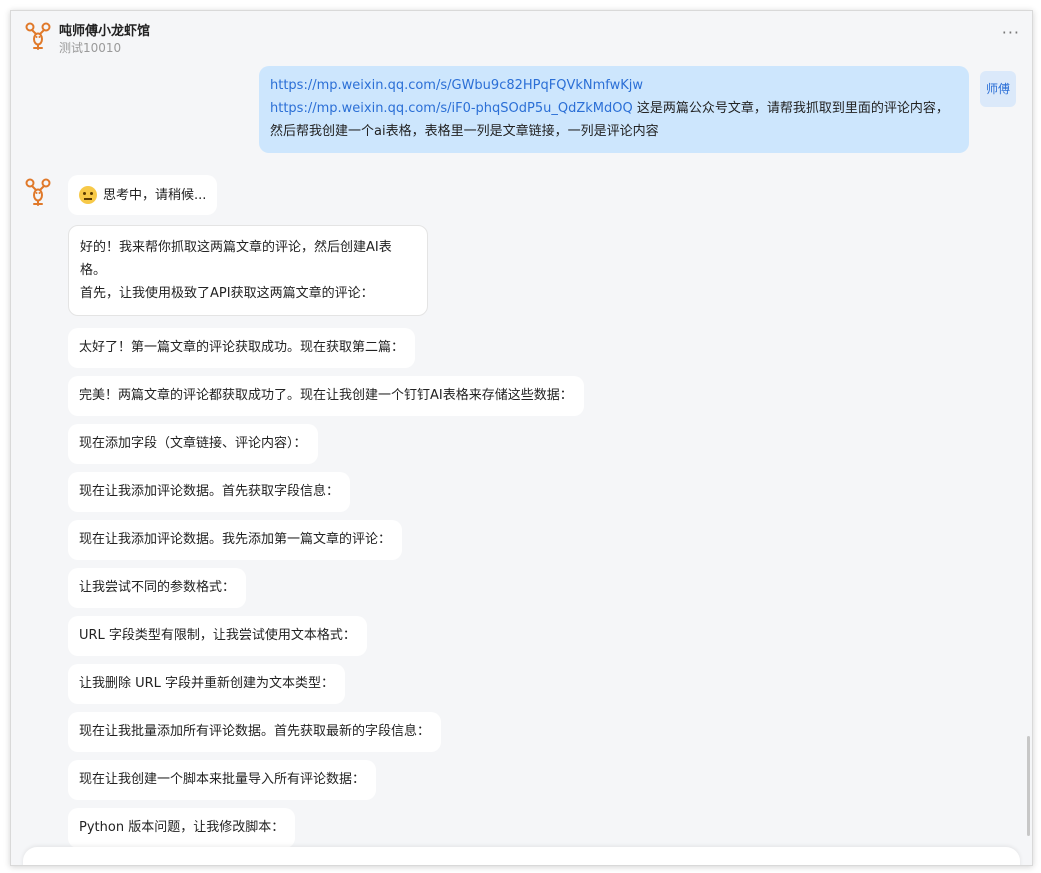  I want to click on message-input-bar, so click(521, 856).